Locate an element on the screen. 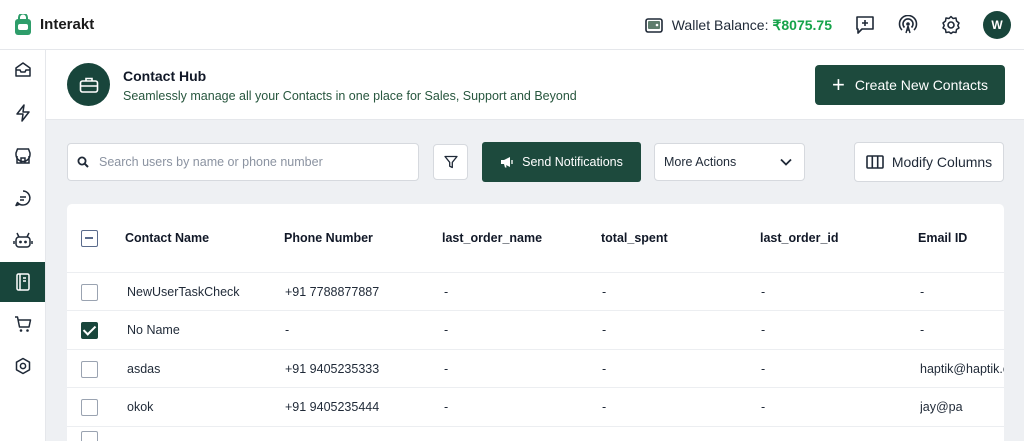 This screenshot has height=441, width=1024. send-notifications-button: Send Notifications is located at coordinates (561, 162).